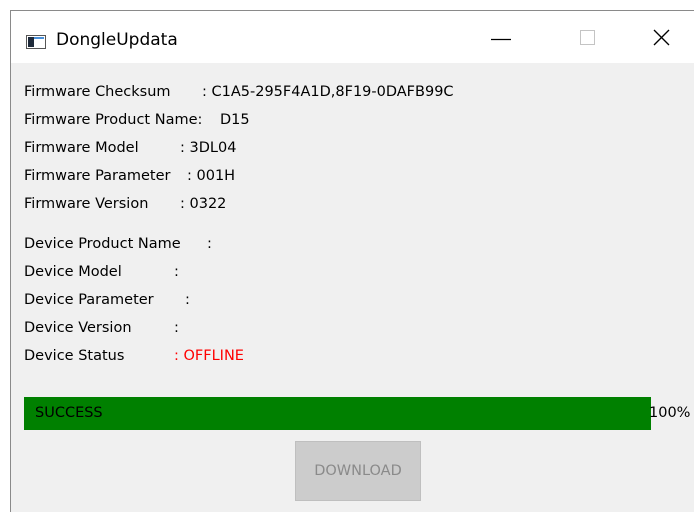 This screenshot has width=694, height=512. What do you see at coordinates (113, 120) in the screenshot?
I see `firmware-product-name-label: Firmware Product Name:` at bounding box center [113, 120].